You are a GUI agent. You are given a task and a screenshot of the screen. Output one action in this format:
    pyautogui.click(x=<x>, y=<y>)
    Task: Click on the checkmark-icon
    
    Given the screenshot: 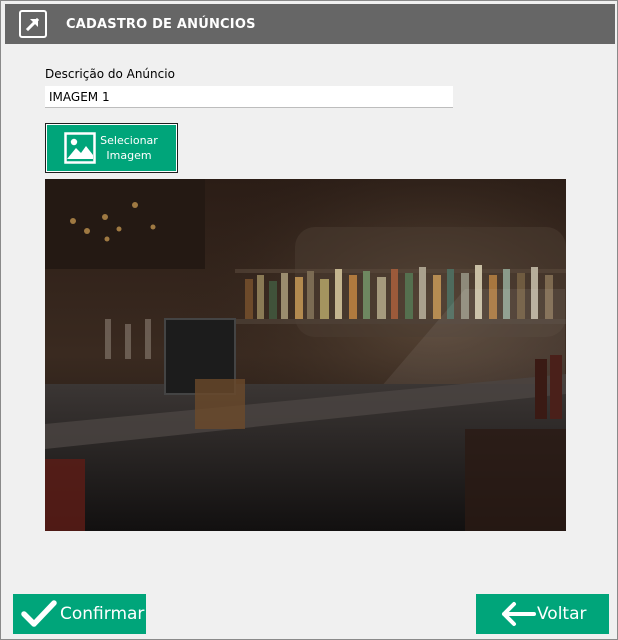 What is the action you would take?
    pyautogui.click(x=39, y=613)
    